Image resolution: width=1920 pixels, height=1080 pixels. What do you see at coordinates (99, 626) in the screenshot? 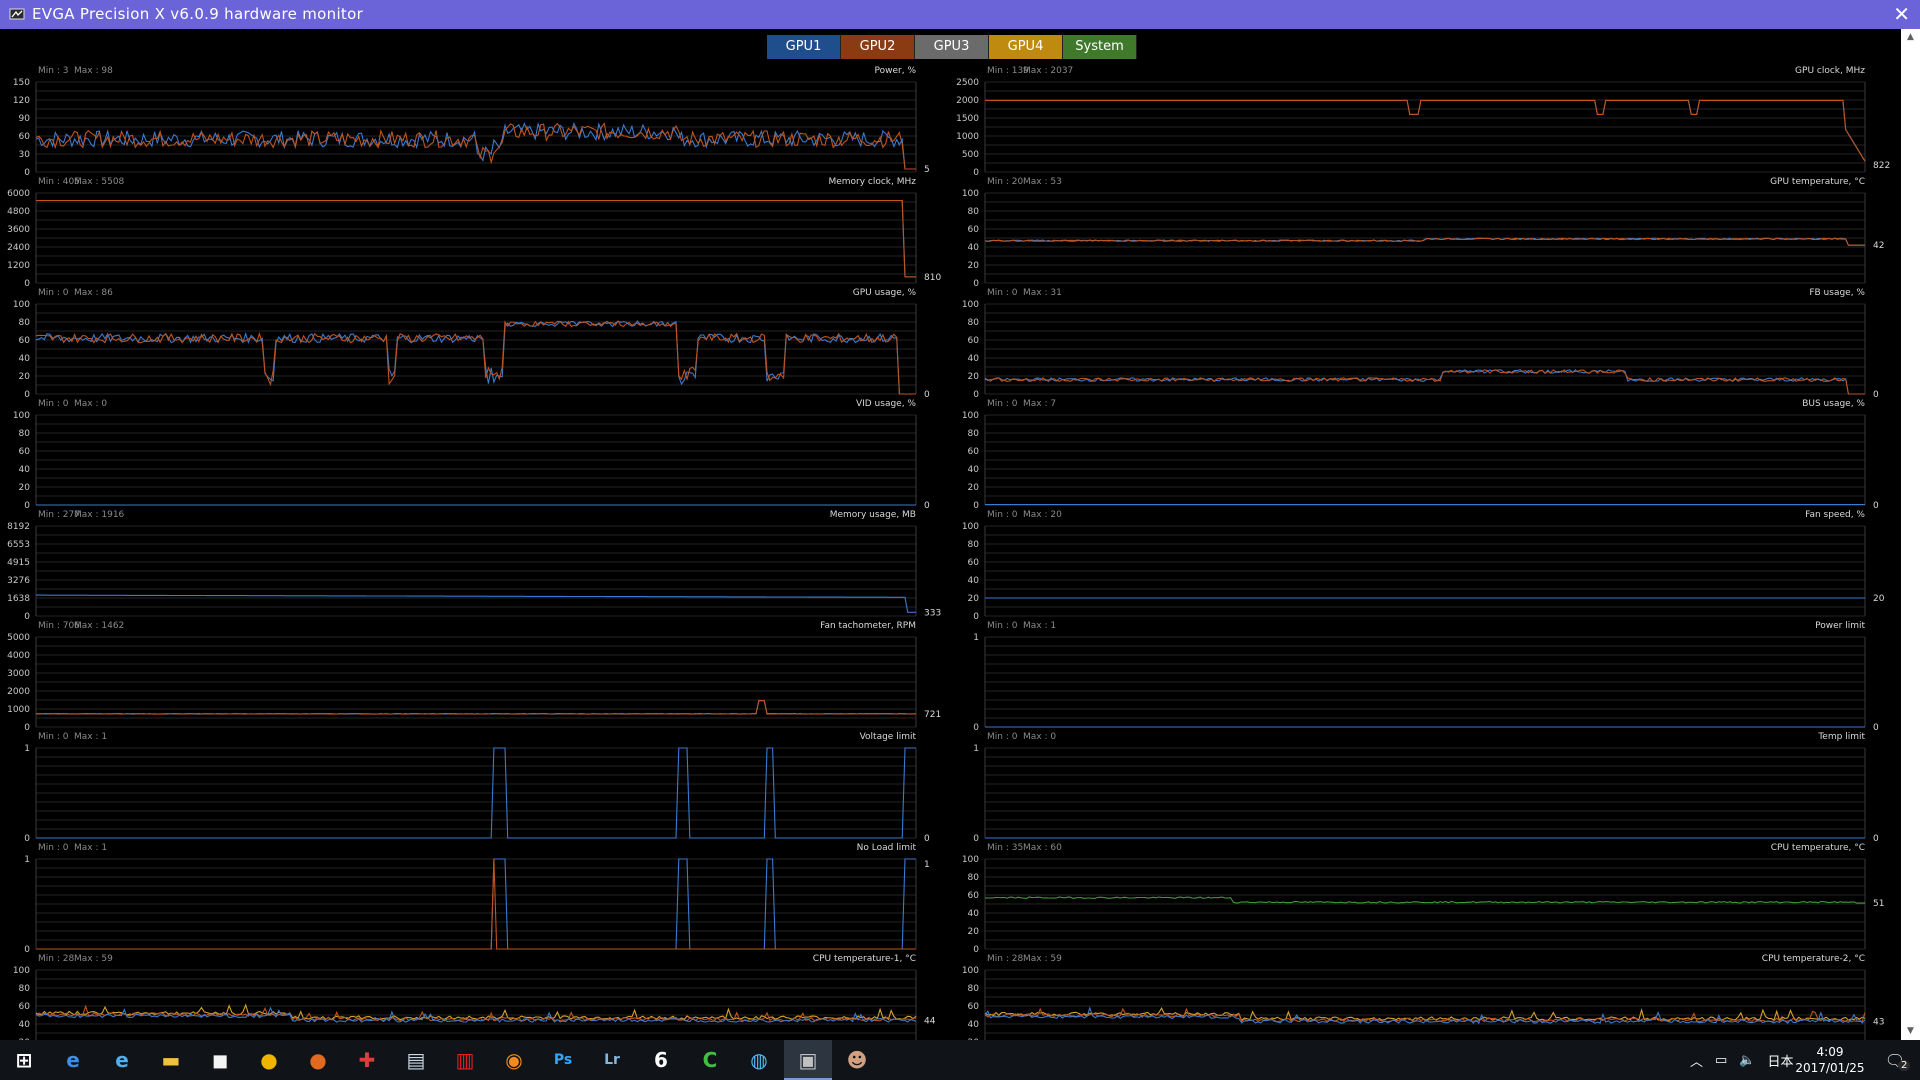
I see `graph-max-label: Max : 1462` at bounding box center [99, 626].